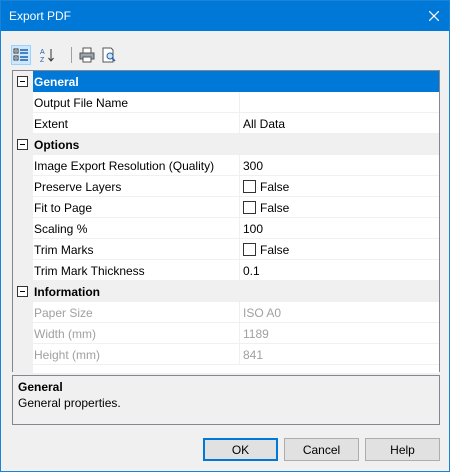  I want to click on ok-button: OK, so click(240, 449).